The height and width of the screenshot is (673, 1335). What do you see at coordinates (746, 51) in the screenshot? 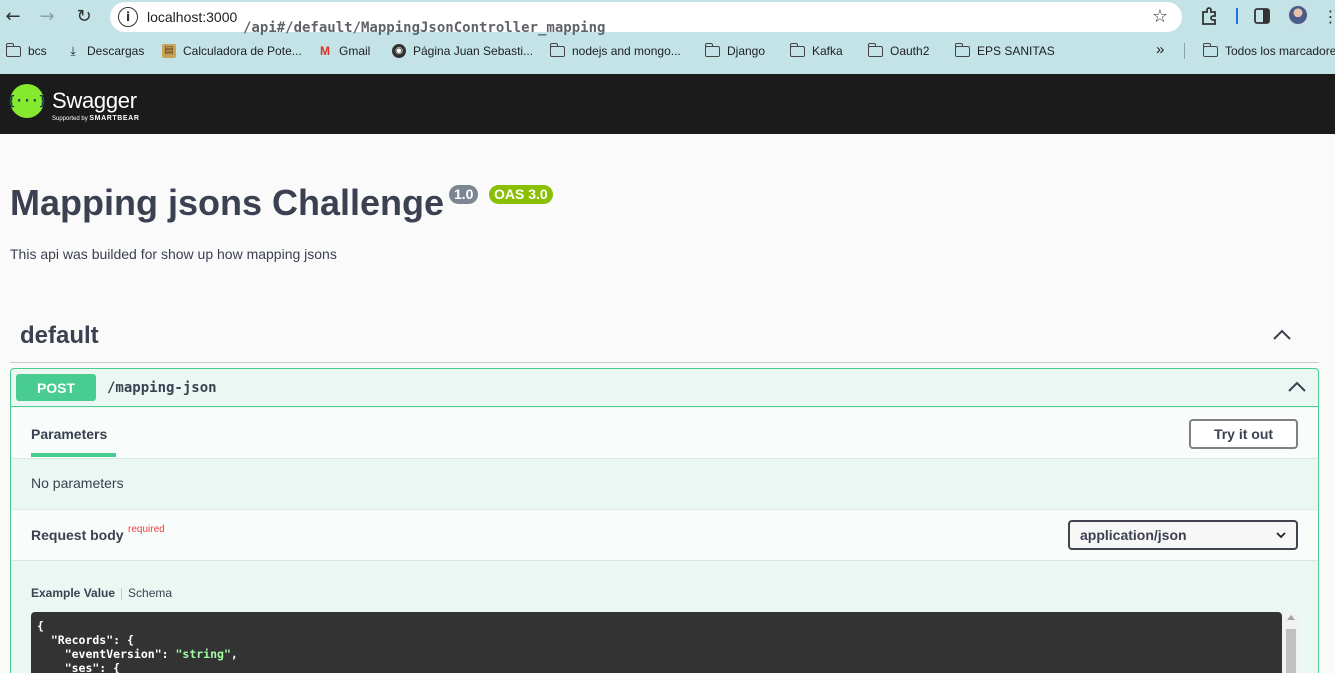
I see `bookmark-label: Django` at bounding box center [746, 51].